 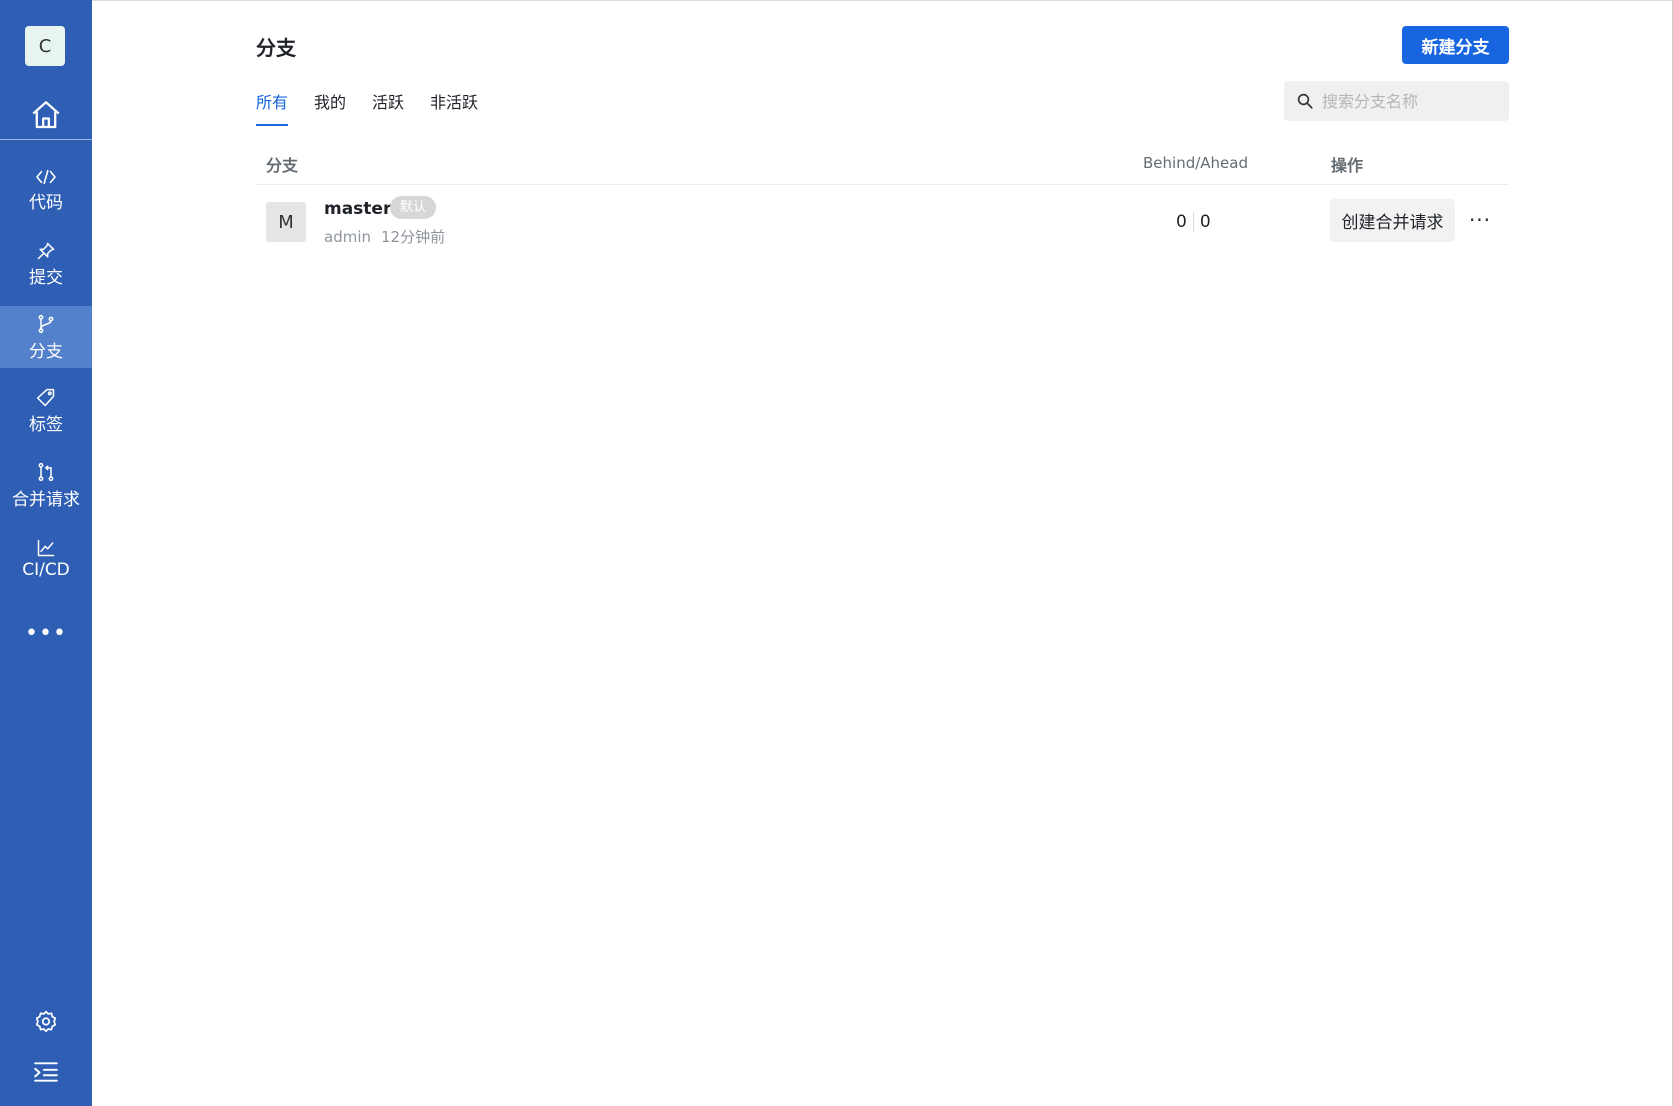 What do you see at coordinates (46, 176) in the screenshot?
I see `code-icon` at bounding box center [46, 176].